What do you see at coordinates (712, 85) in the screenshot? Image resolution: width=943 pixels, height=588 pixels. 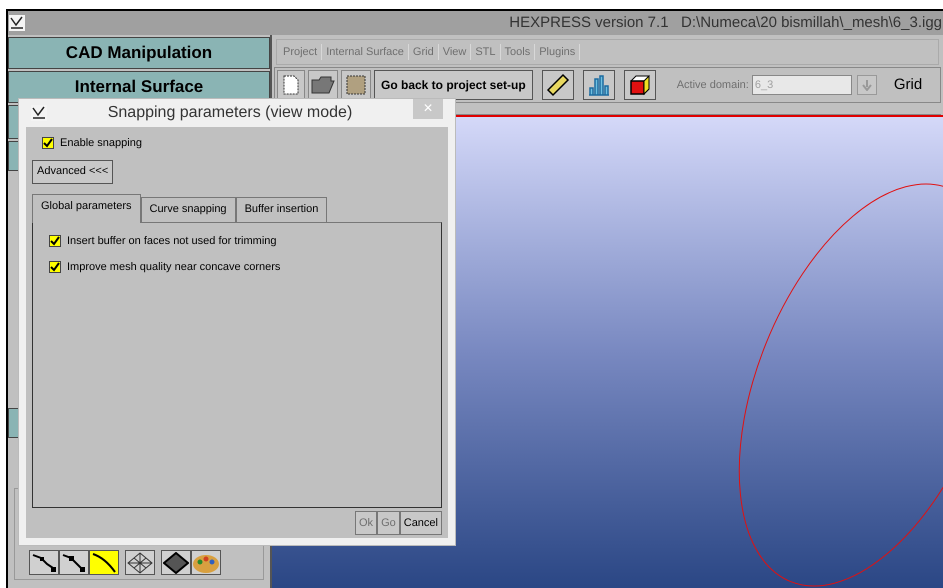 I see `domain-label: Active domain:` at bounding box center [712, 85].